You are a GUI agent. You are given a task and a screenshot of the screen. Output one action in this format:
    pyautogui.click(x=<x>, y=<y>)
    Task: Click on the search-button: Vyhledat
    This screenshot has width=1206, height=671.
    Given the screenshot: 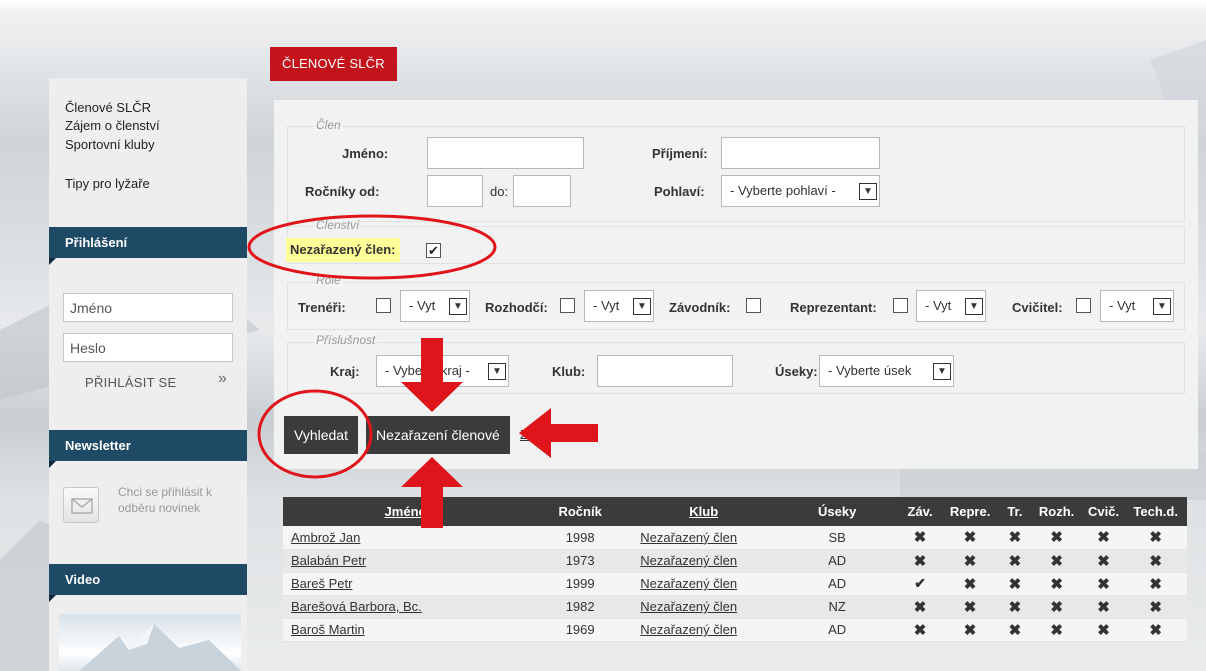 What is the action you would take?
    pyautogui.click(x=321, y=435)
    